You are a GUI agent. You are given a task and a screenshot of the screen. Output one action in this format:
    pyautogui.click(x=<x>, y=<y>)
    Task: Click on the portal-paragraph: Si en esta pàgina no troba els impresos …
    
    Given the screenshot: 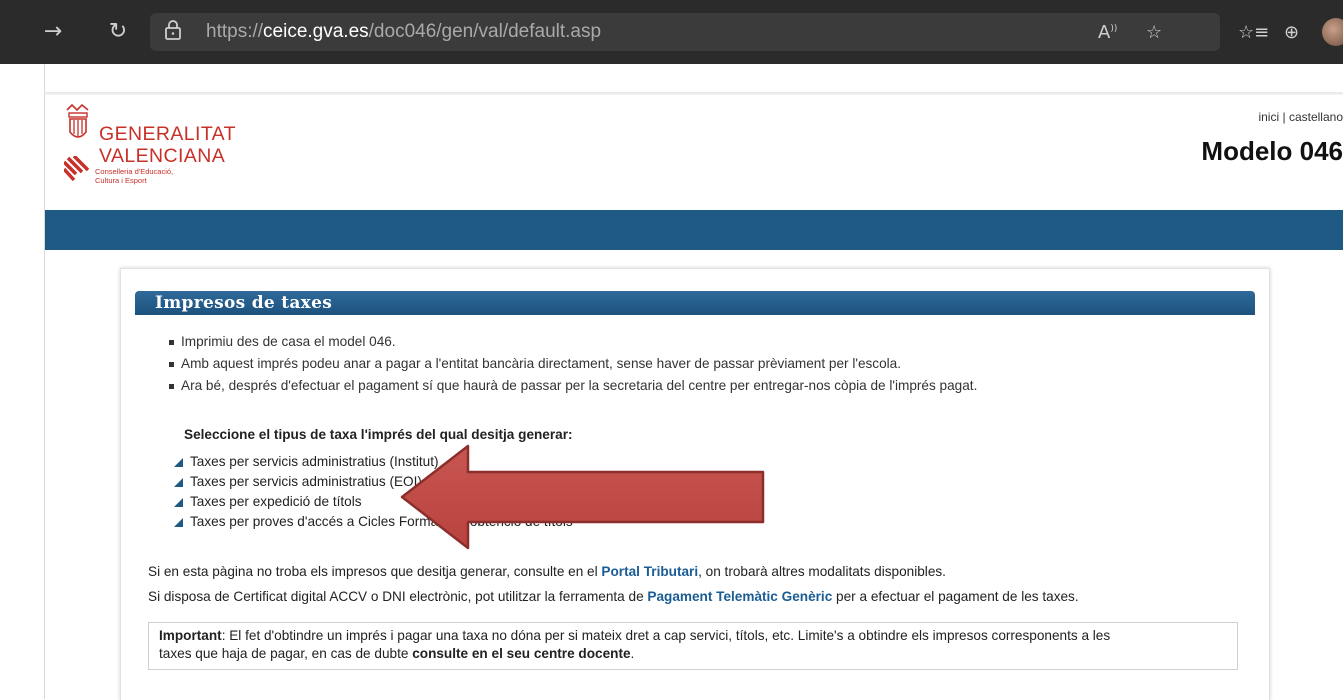 What is the action you would take?
    pyautogui.click(x=547, y=571)
    